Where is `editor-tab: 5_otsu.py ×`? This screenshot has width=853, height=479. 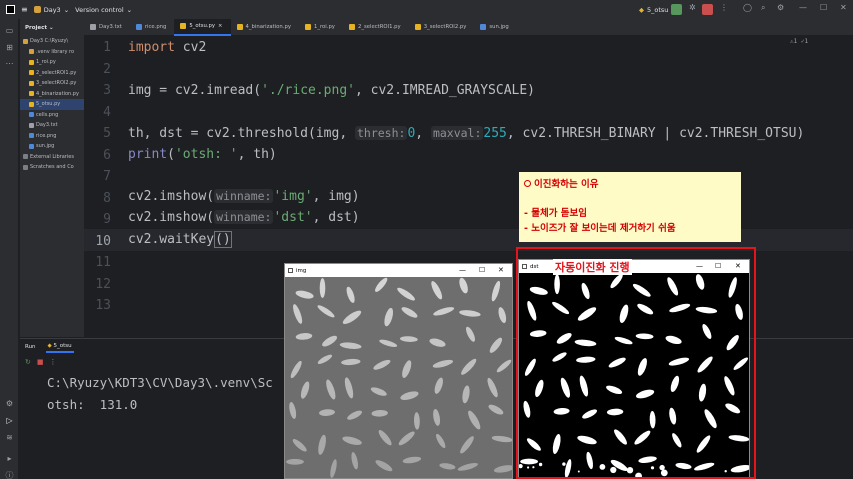 editor-tab: 5_otsu.py × is located at coordinates (202, 27).